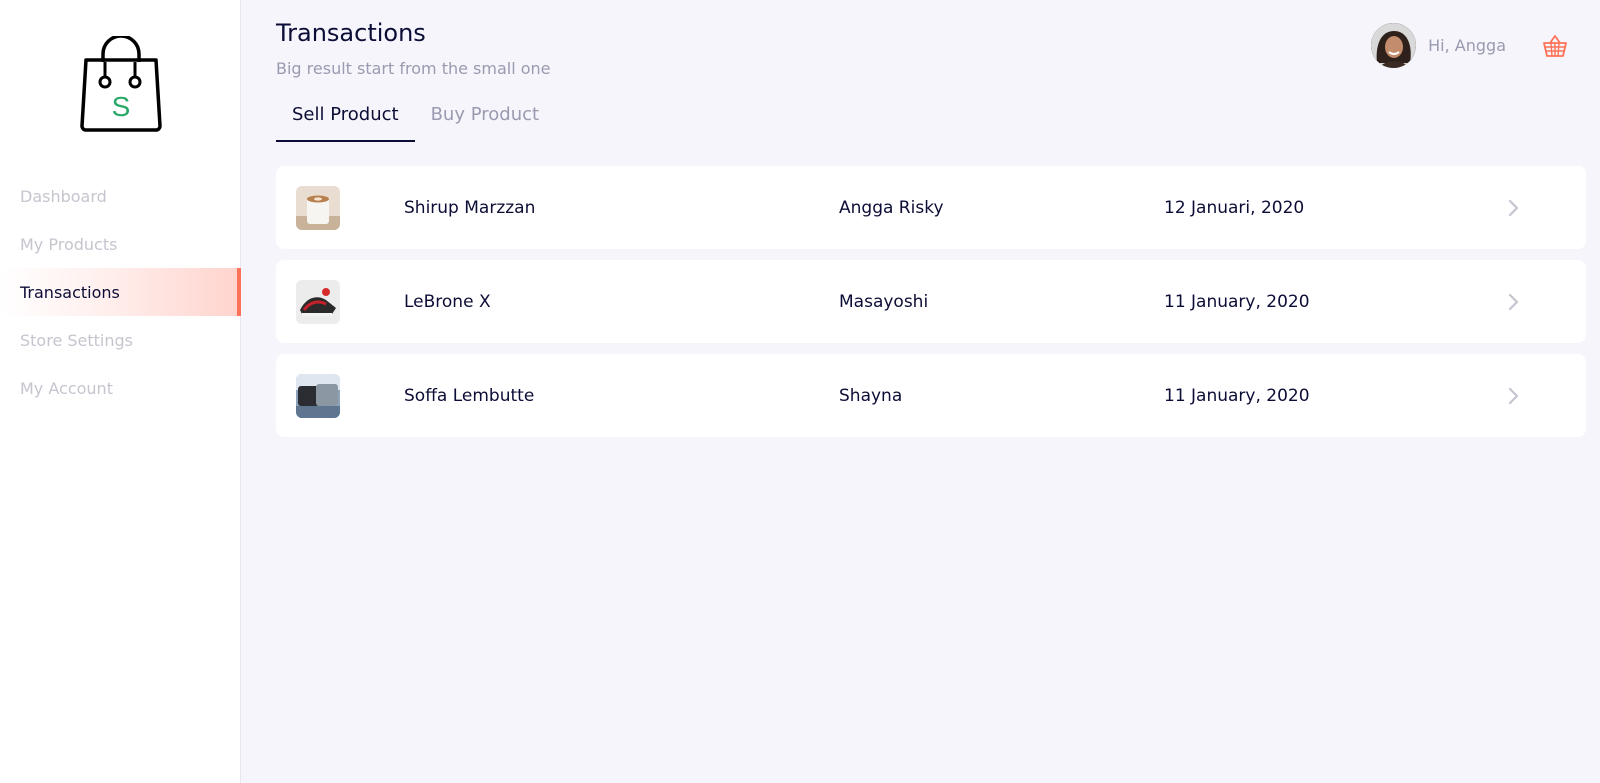  What do you see at coordinates (884, 301) in the screenshot?
I see `customer-name: Masayoshi` at bounding box center [884, 301].